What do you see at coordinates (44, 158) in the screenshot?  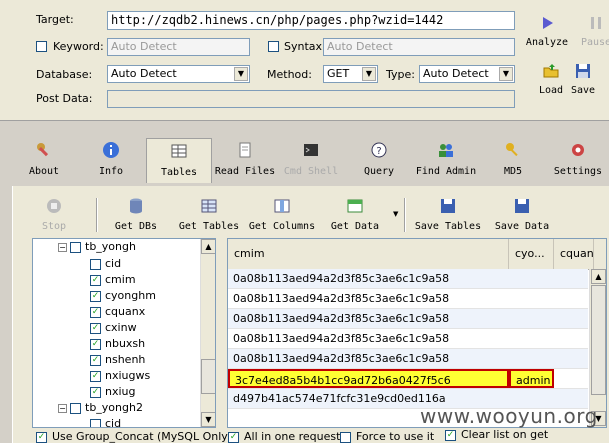 I see `tab-about: About` at bounding box center [44, 158].